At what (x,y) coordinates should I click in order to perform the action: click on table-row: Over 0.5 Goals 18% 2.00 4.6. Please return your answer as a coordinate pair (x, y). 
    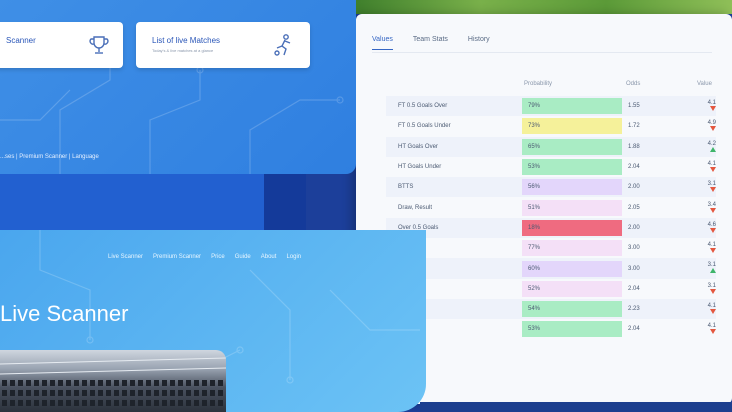
    Looking at the image, I should click on (551, 228).